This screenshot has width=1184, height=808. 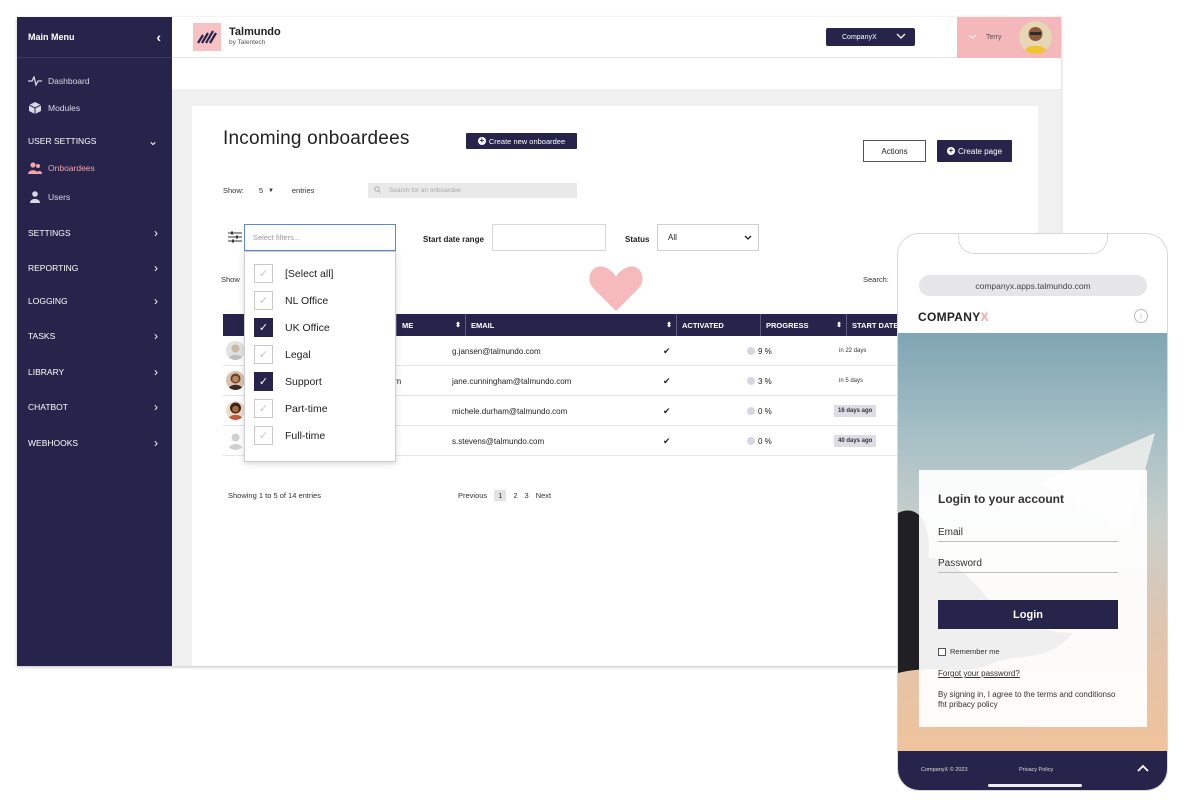 What do you see at coordinates (42, 336) in the screenshot?
I see `sidebar-item-label: TASKS` at bounding box center [42, 336].